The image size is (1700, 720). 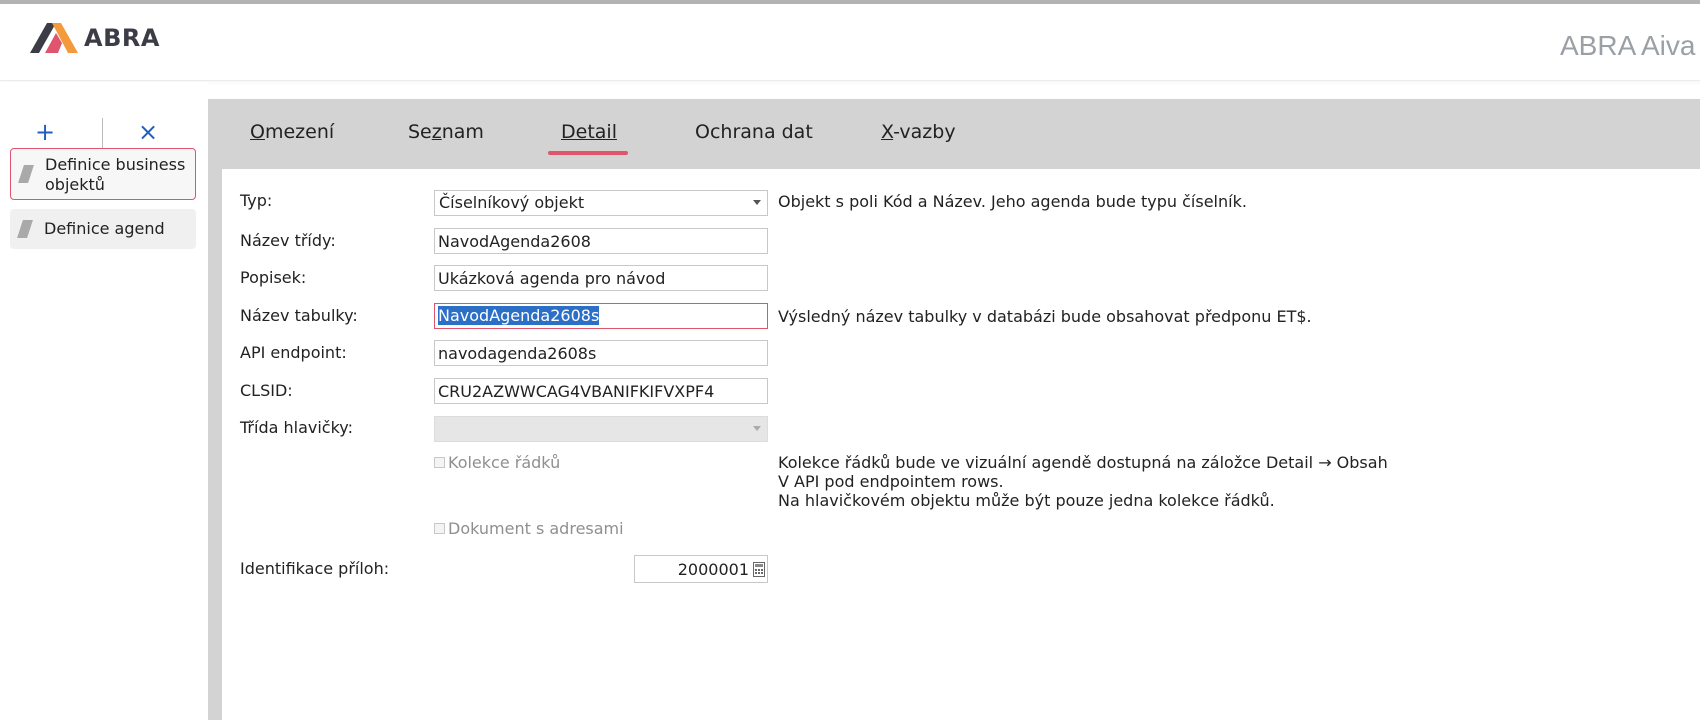 What do you see at coordinates (519, 315) in the screenshot?
I see `selected-text: NavodAgenda2608s` at bounding box center [519, 315].